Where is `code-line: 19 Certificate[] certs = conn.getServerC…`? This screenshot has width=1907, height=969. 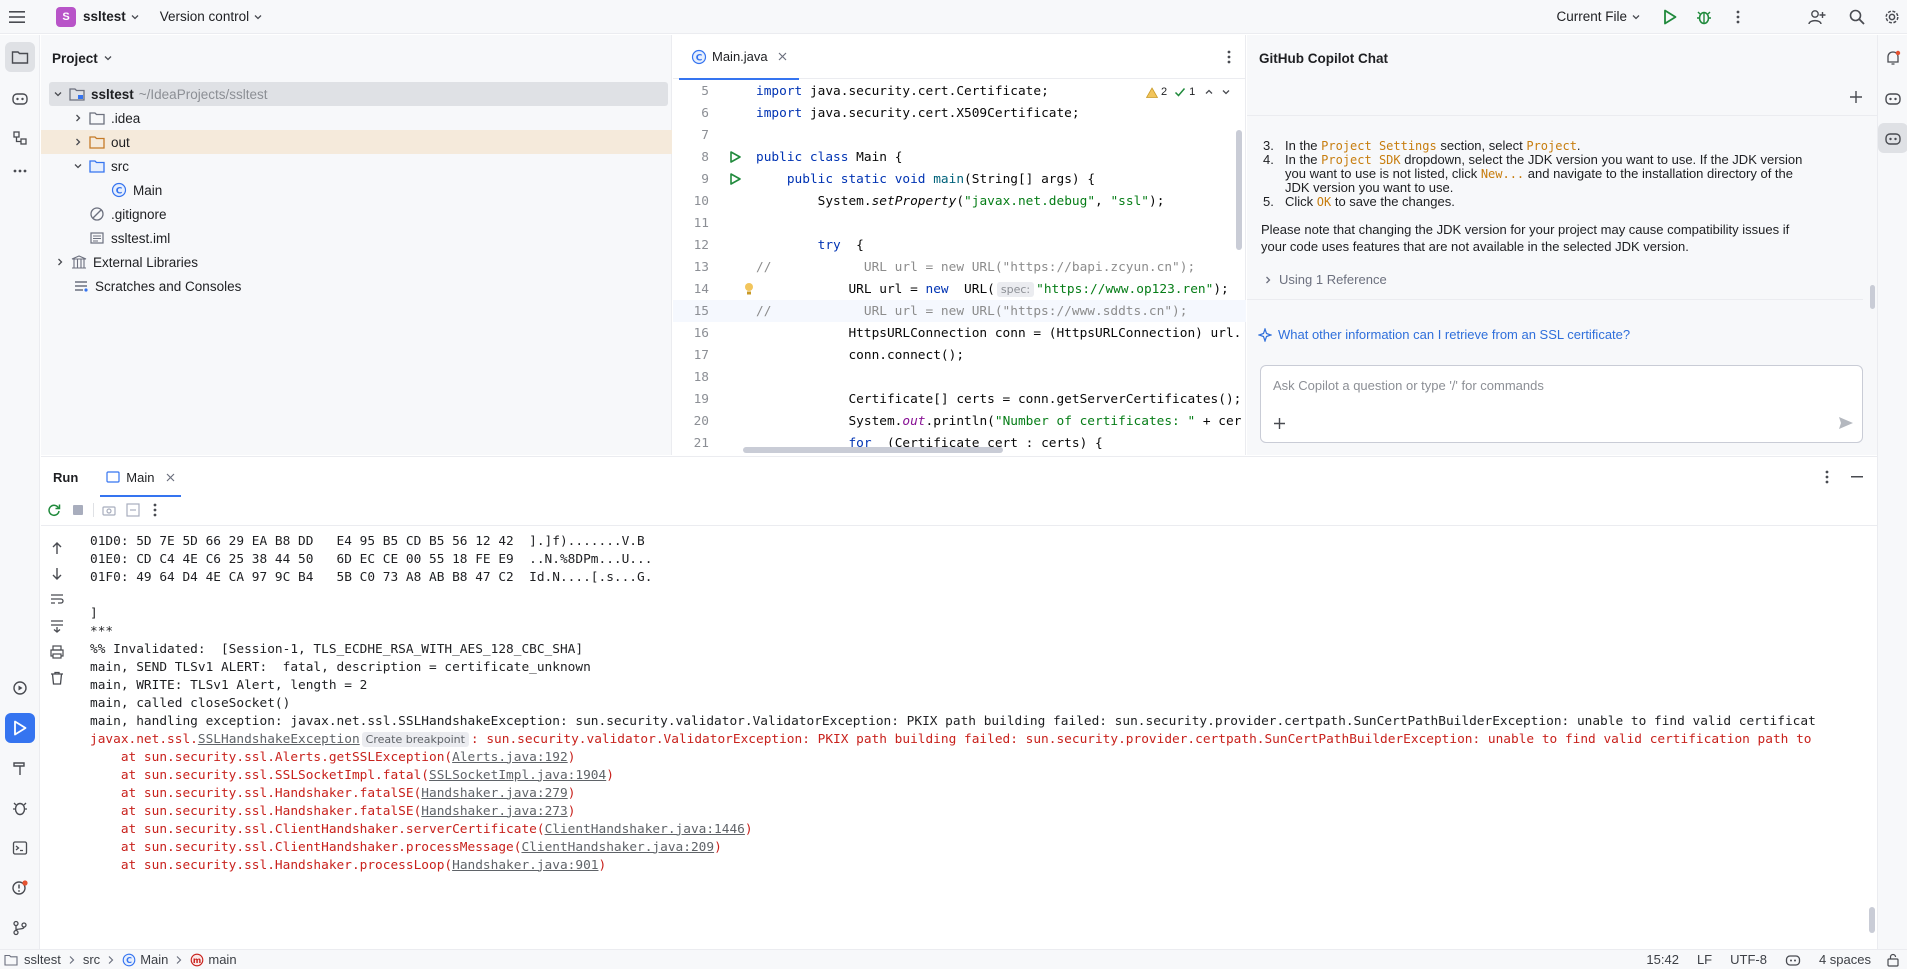
code-line: 19 Certificate[] certs = conn.getServerC… is located at coordinates (959, 399).